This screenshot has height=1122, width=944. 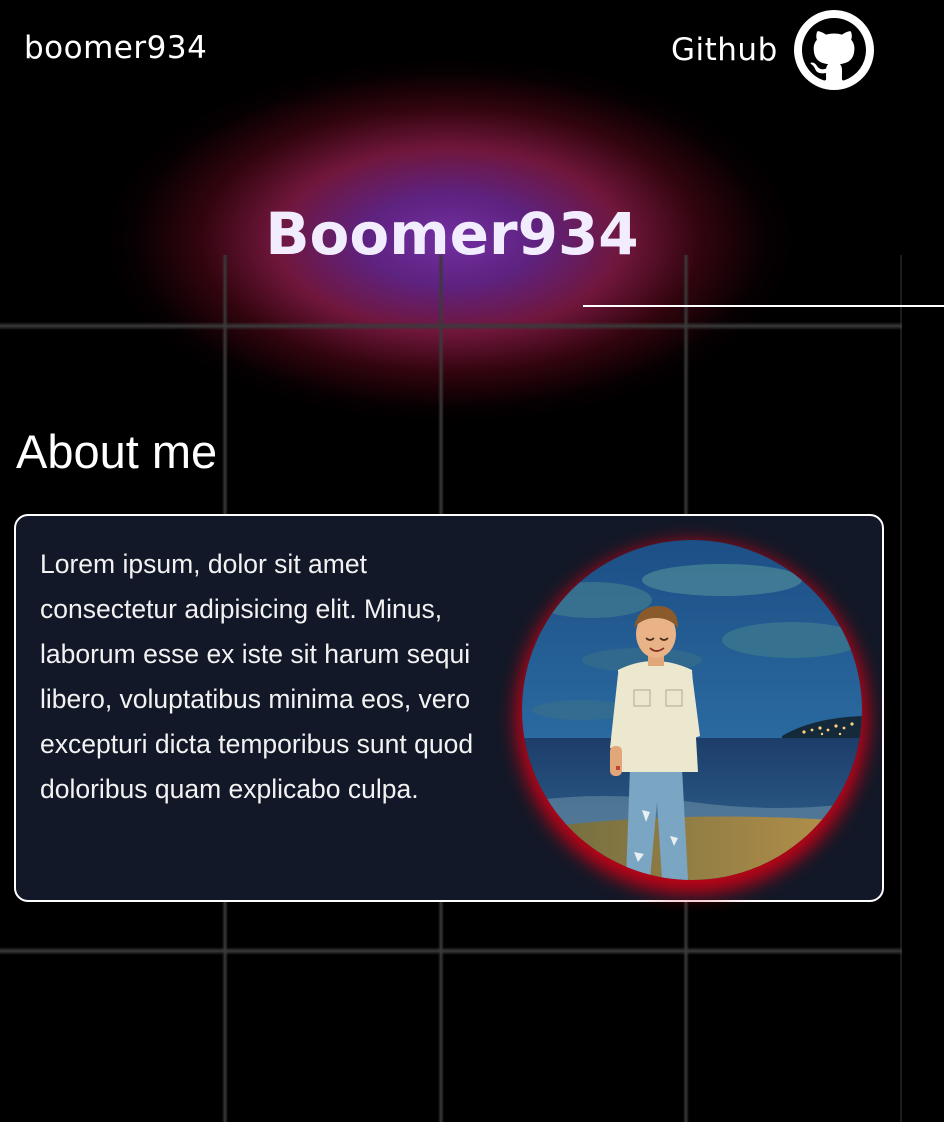 I want to click on about-heading: About me, so click(x=117, y=451).